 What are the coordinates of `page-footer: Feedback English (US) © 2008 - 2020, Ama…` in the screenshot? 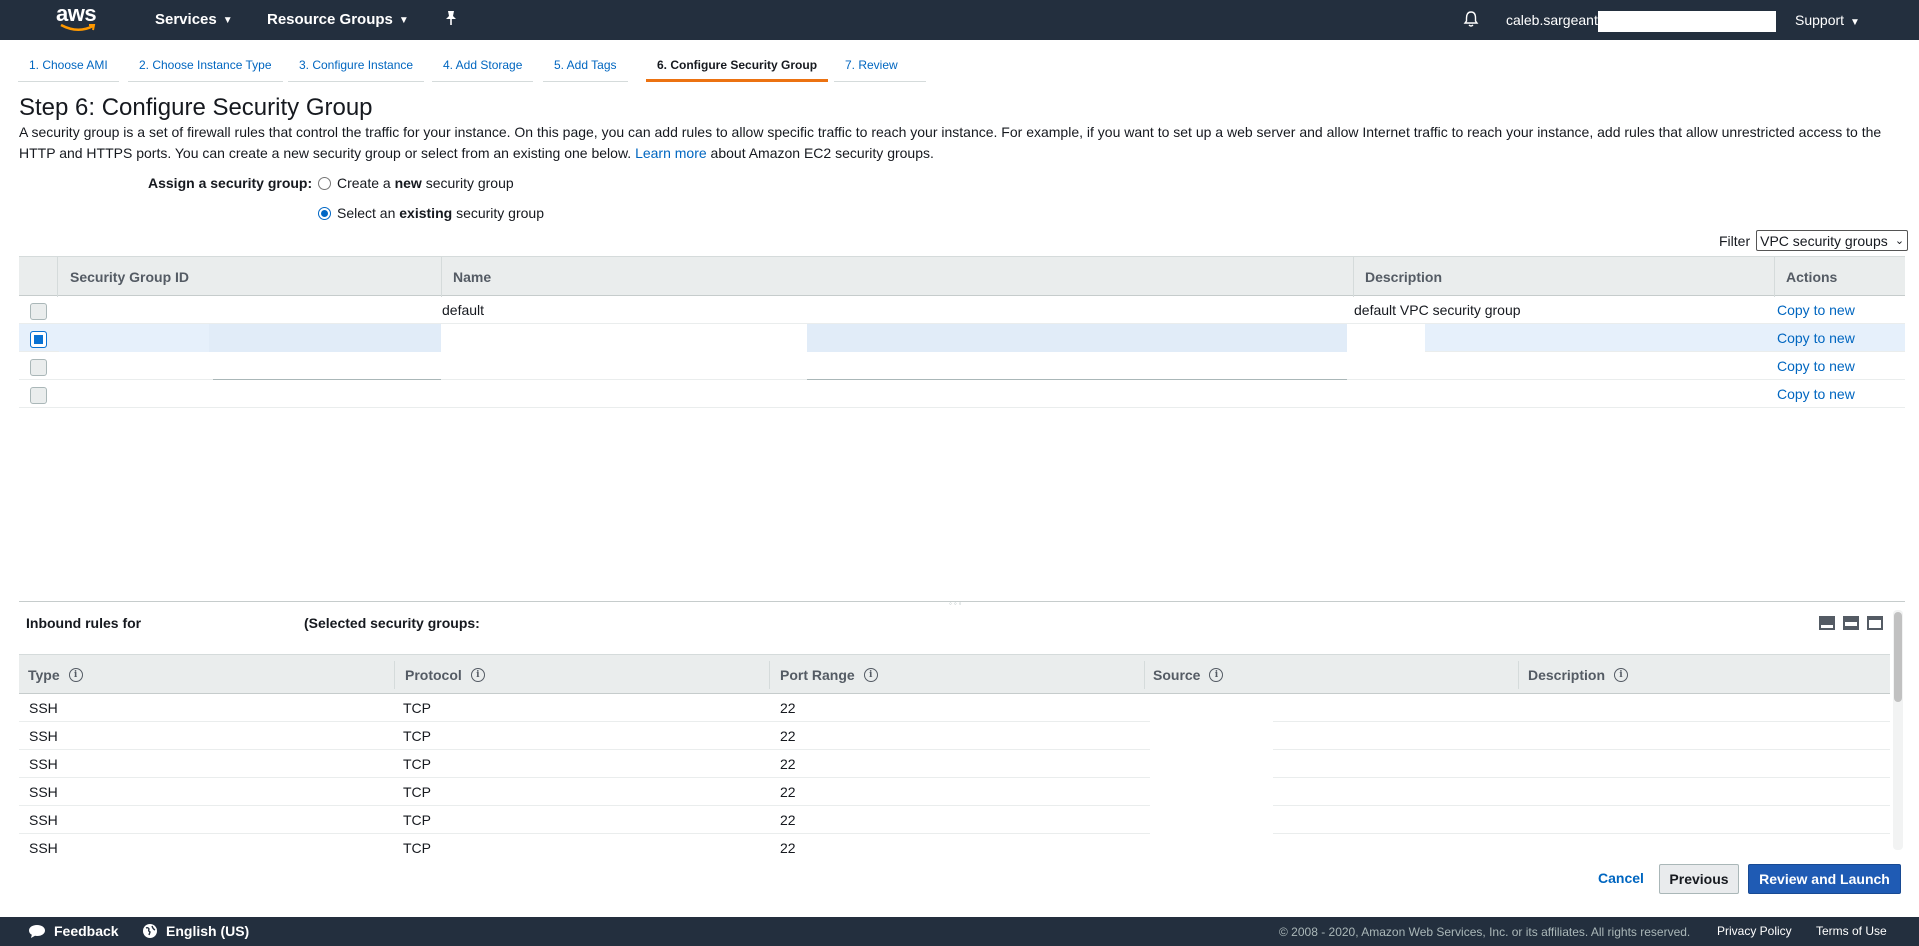 It's located at (959, 931).